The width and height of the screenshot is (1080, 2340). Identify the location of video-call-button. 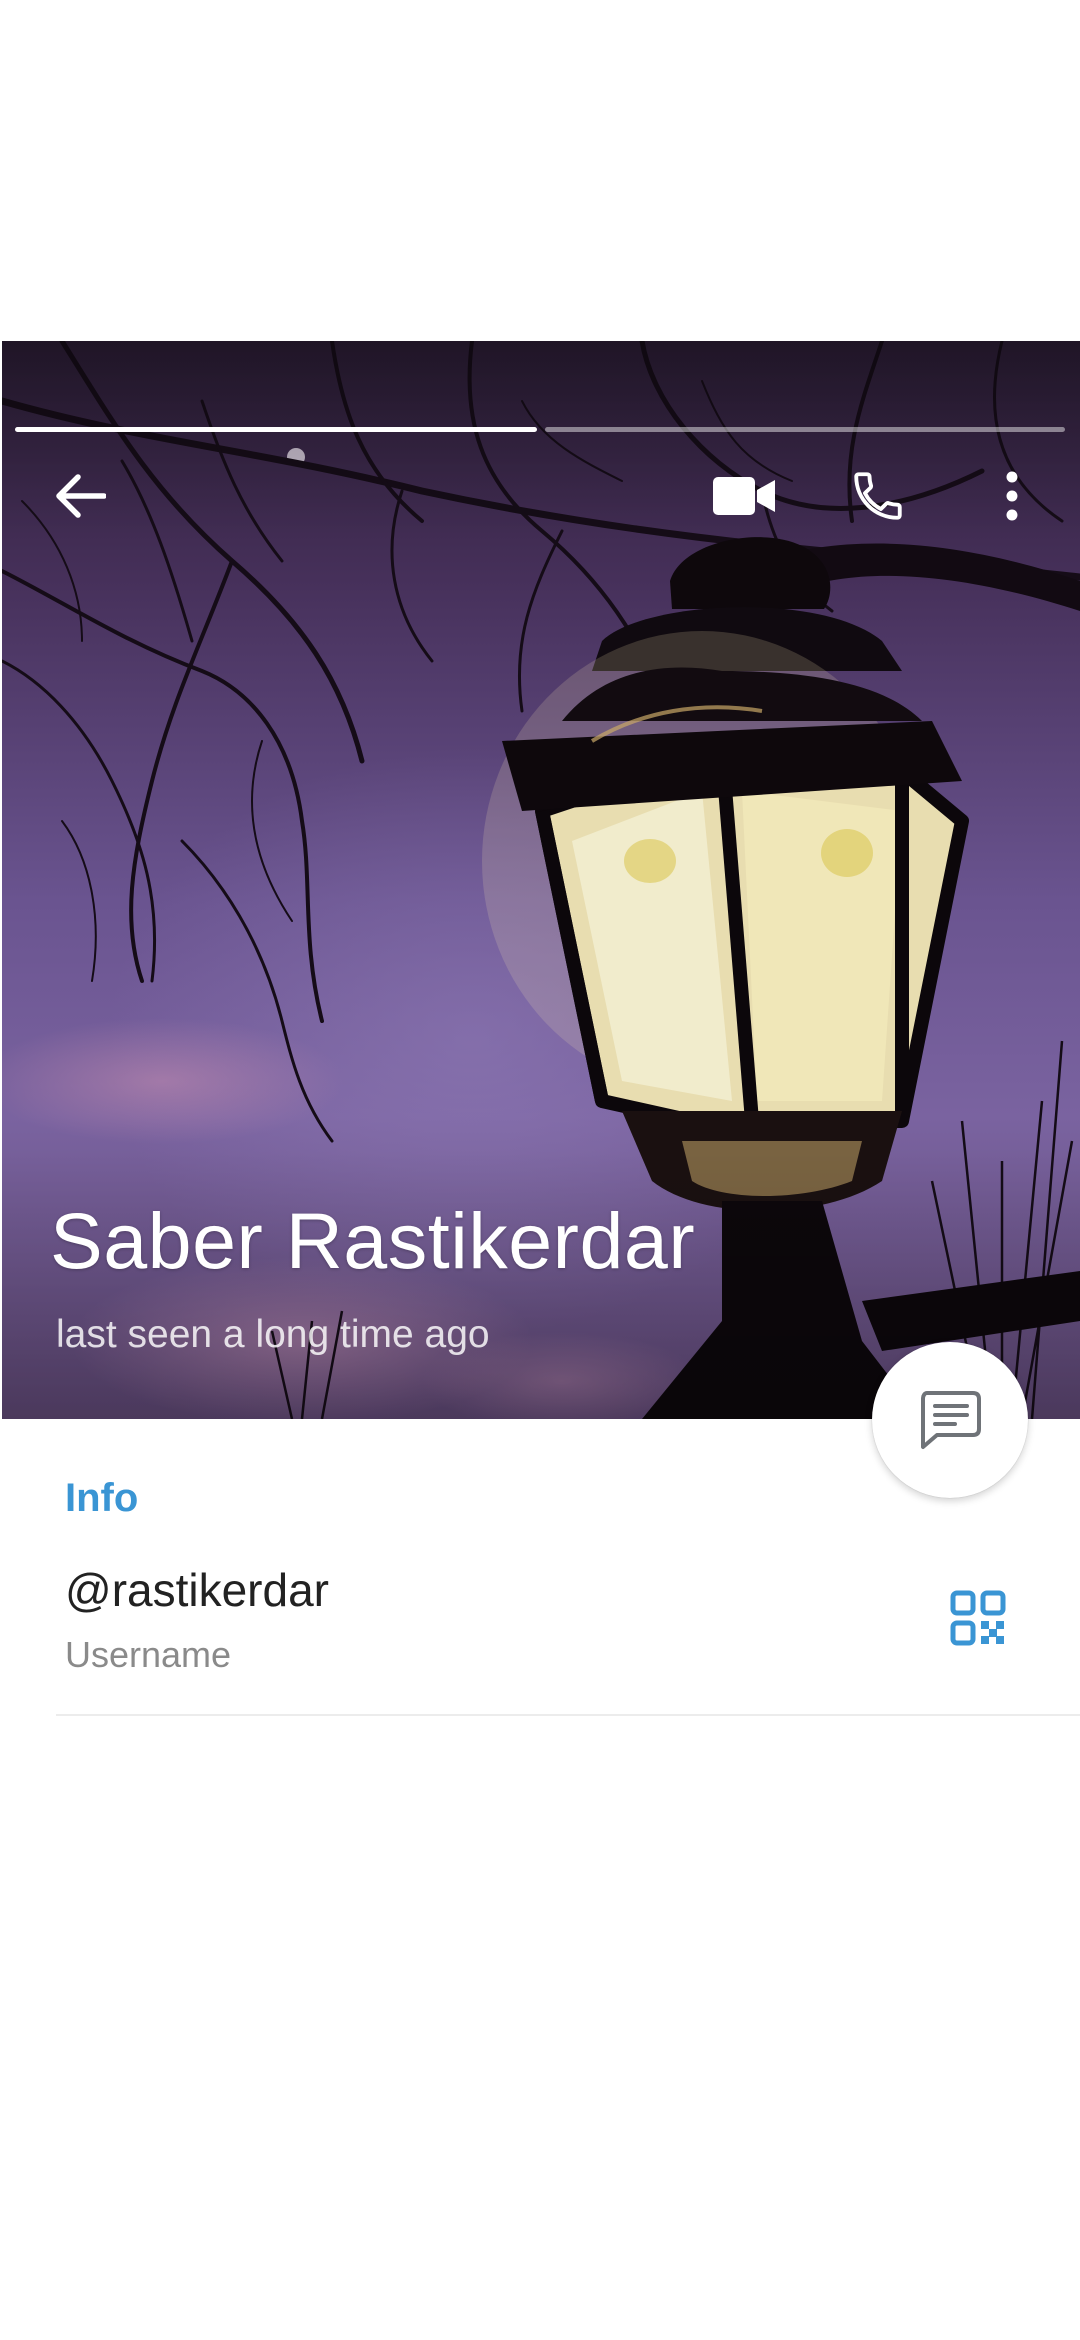
(744, 496).